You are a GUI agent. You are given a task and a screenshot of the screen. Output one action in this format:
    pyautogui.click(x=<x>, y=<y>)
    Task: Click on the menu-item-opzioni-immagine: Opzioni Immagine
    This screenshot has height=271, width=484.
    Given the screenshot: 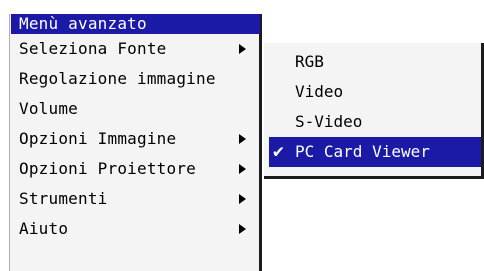 What is the action you would take?
    pyautogui.click(x=135, y=139)
    